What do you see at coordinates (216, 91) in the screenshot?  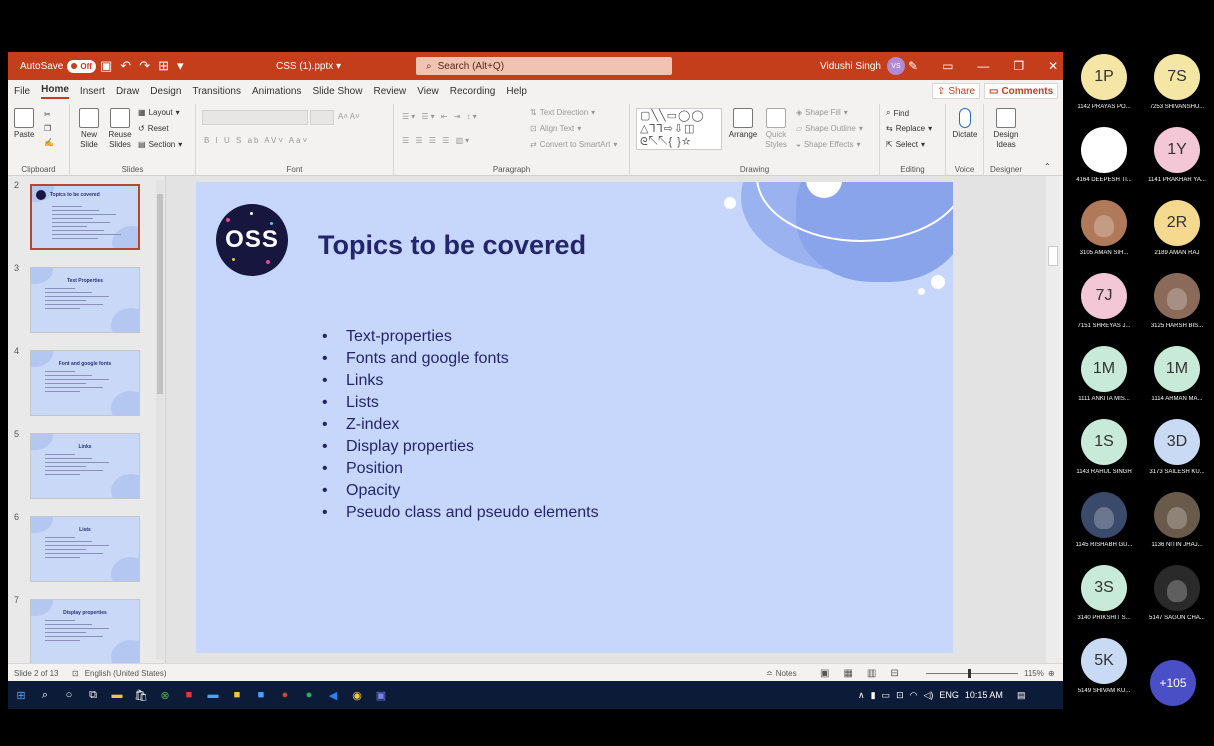 I see `tab-transitions: Transitions` at bounding box center [216, 91].